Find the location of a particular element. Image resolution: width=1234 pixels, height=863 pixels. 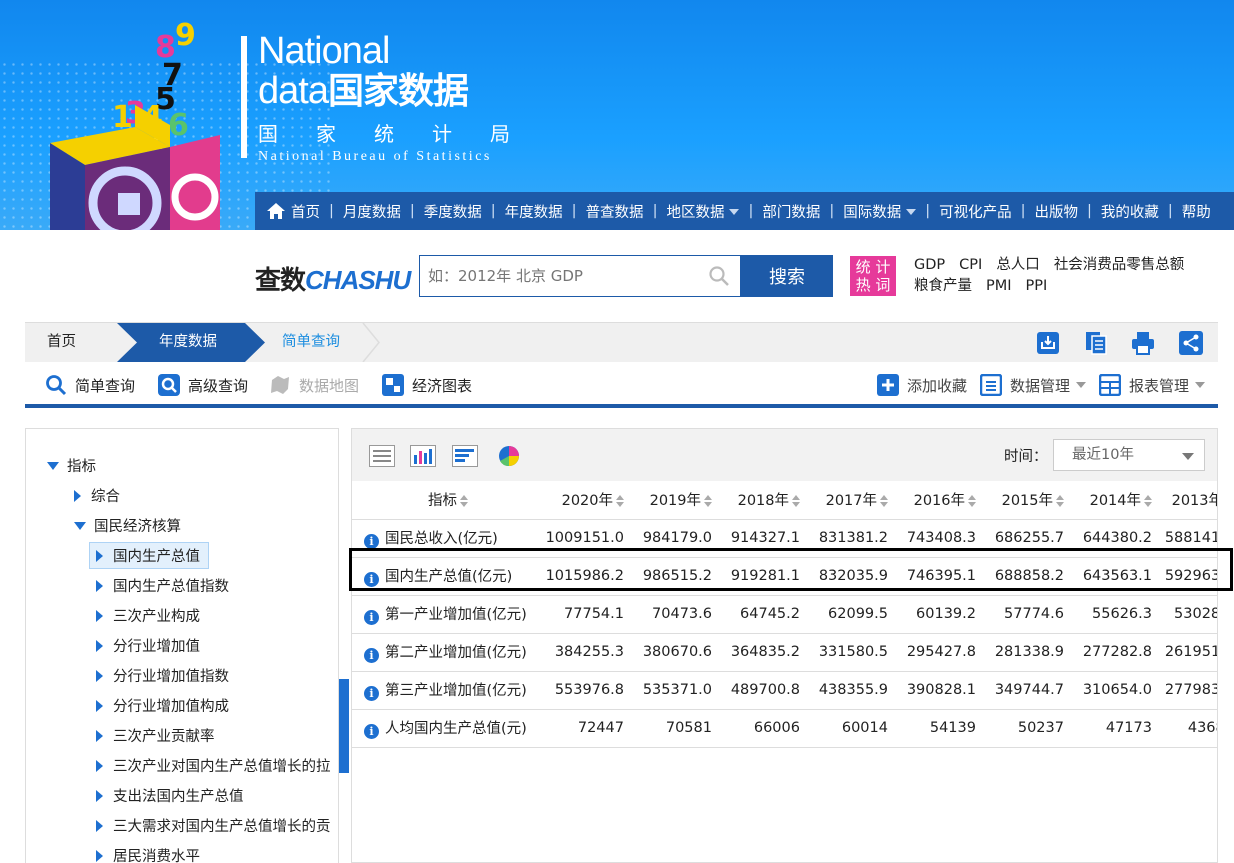

tree-node: 分行业增加值构成 is located at coordinates (162, 705).